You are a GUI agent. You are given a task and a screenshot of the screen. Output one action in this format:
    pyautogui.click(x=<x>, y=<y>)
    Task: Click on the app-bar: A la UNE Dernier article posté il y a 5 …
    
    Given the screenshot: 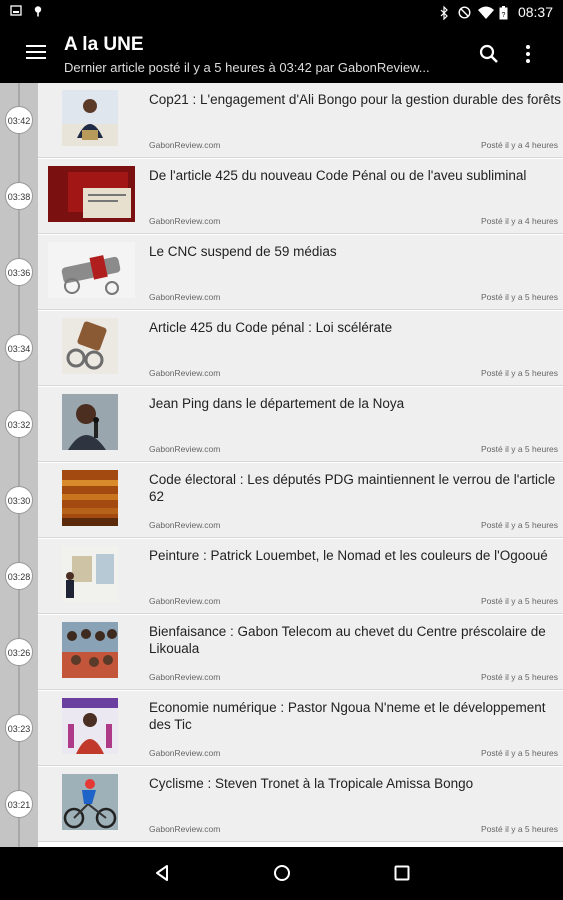 What is the action you would take?
    pyautogui.click(x=281, y=54)
    